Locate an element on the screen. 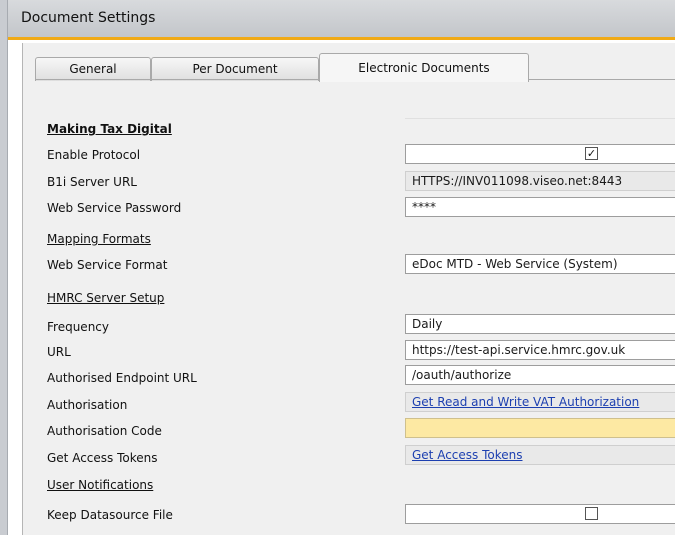 The width and height of the screenshot is (675, 535). tab-per-document: Per Document is located at coordinates (235, 69).